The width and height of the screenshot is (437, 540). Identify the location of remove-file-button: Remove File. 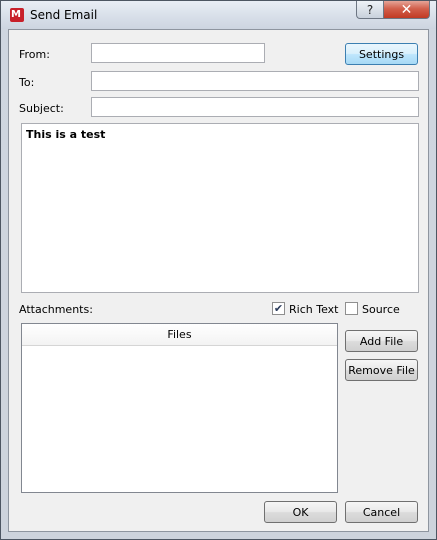
(381, 370).